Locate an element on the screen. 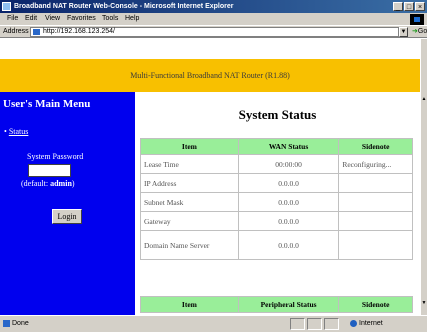  go-button: ➜Go is located at coordinates (419, 32).